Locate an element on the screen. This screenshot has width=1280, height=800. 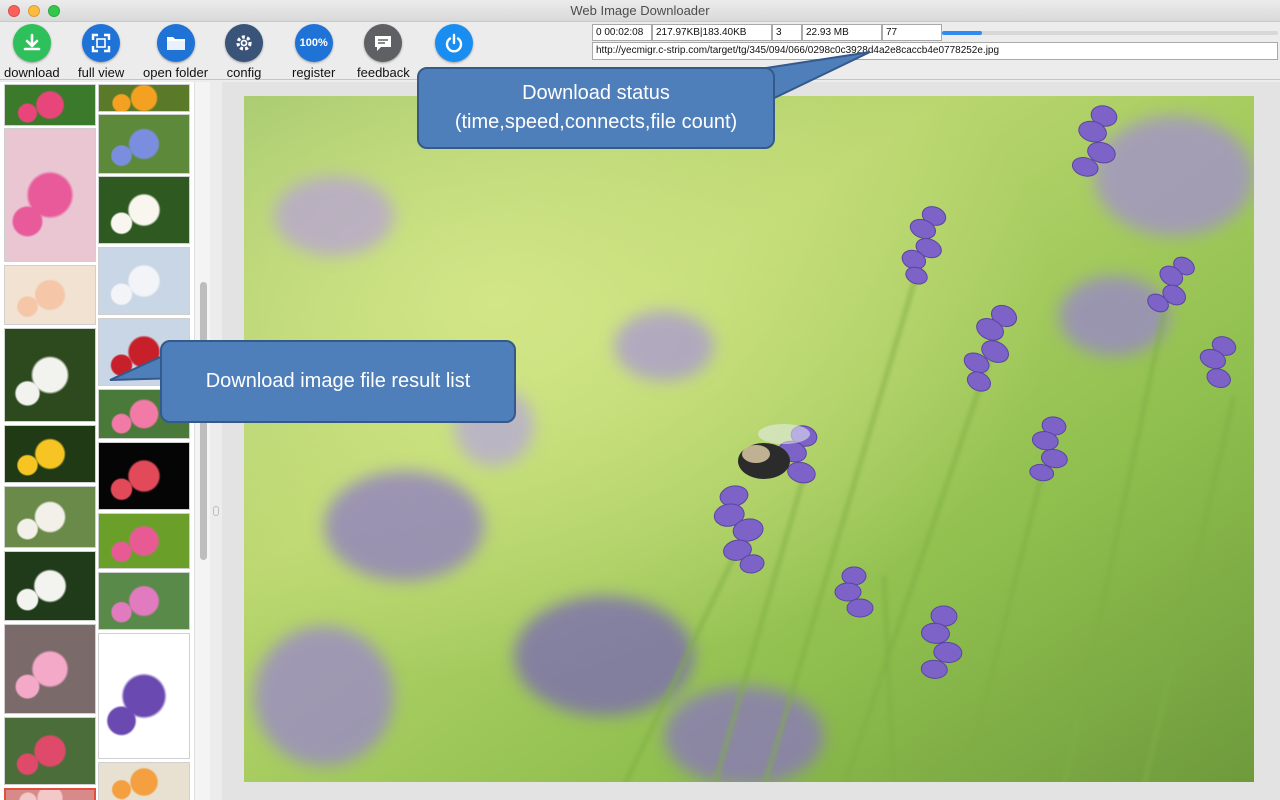
status-time: 0 00:02:08 is located at coordinates (622, 32).